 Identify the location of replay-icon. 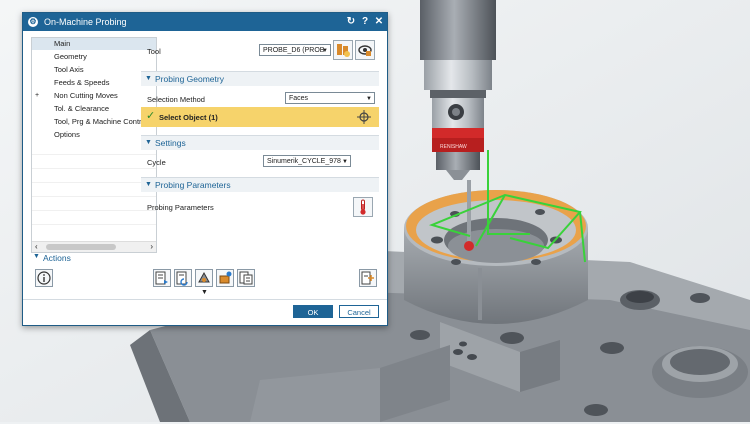
(182, 278).